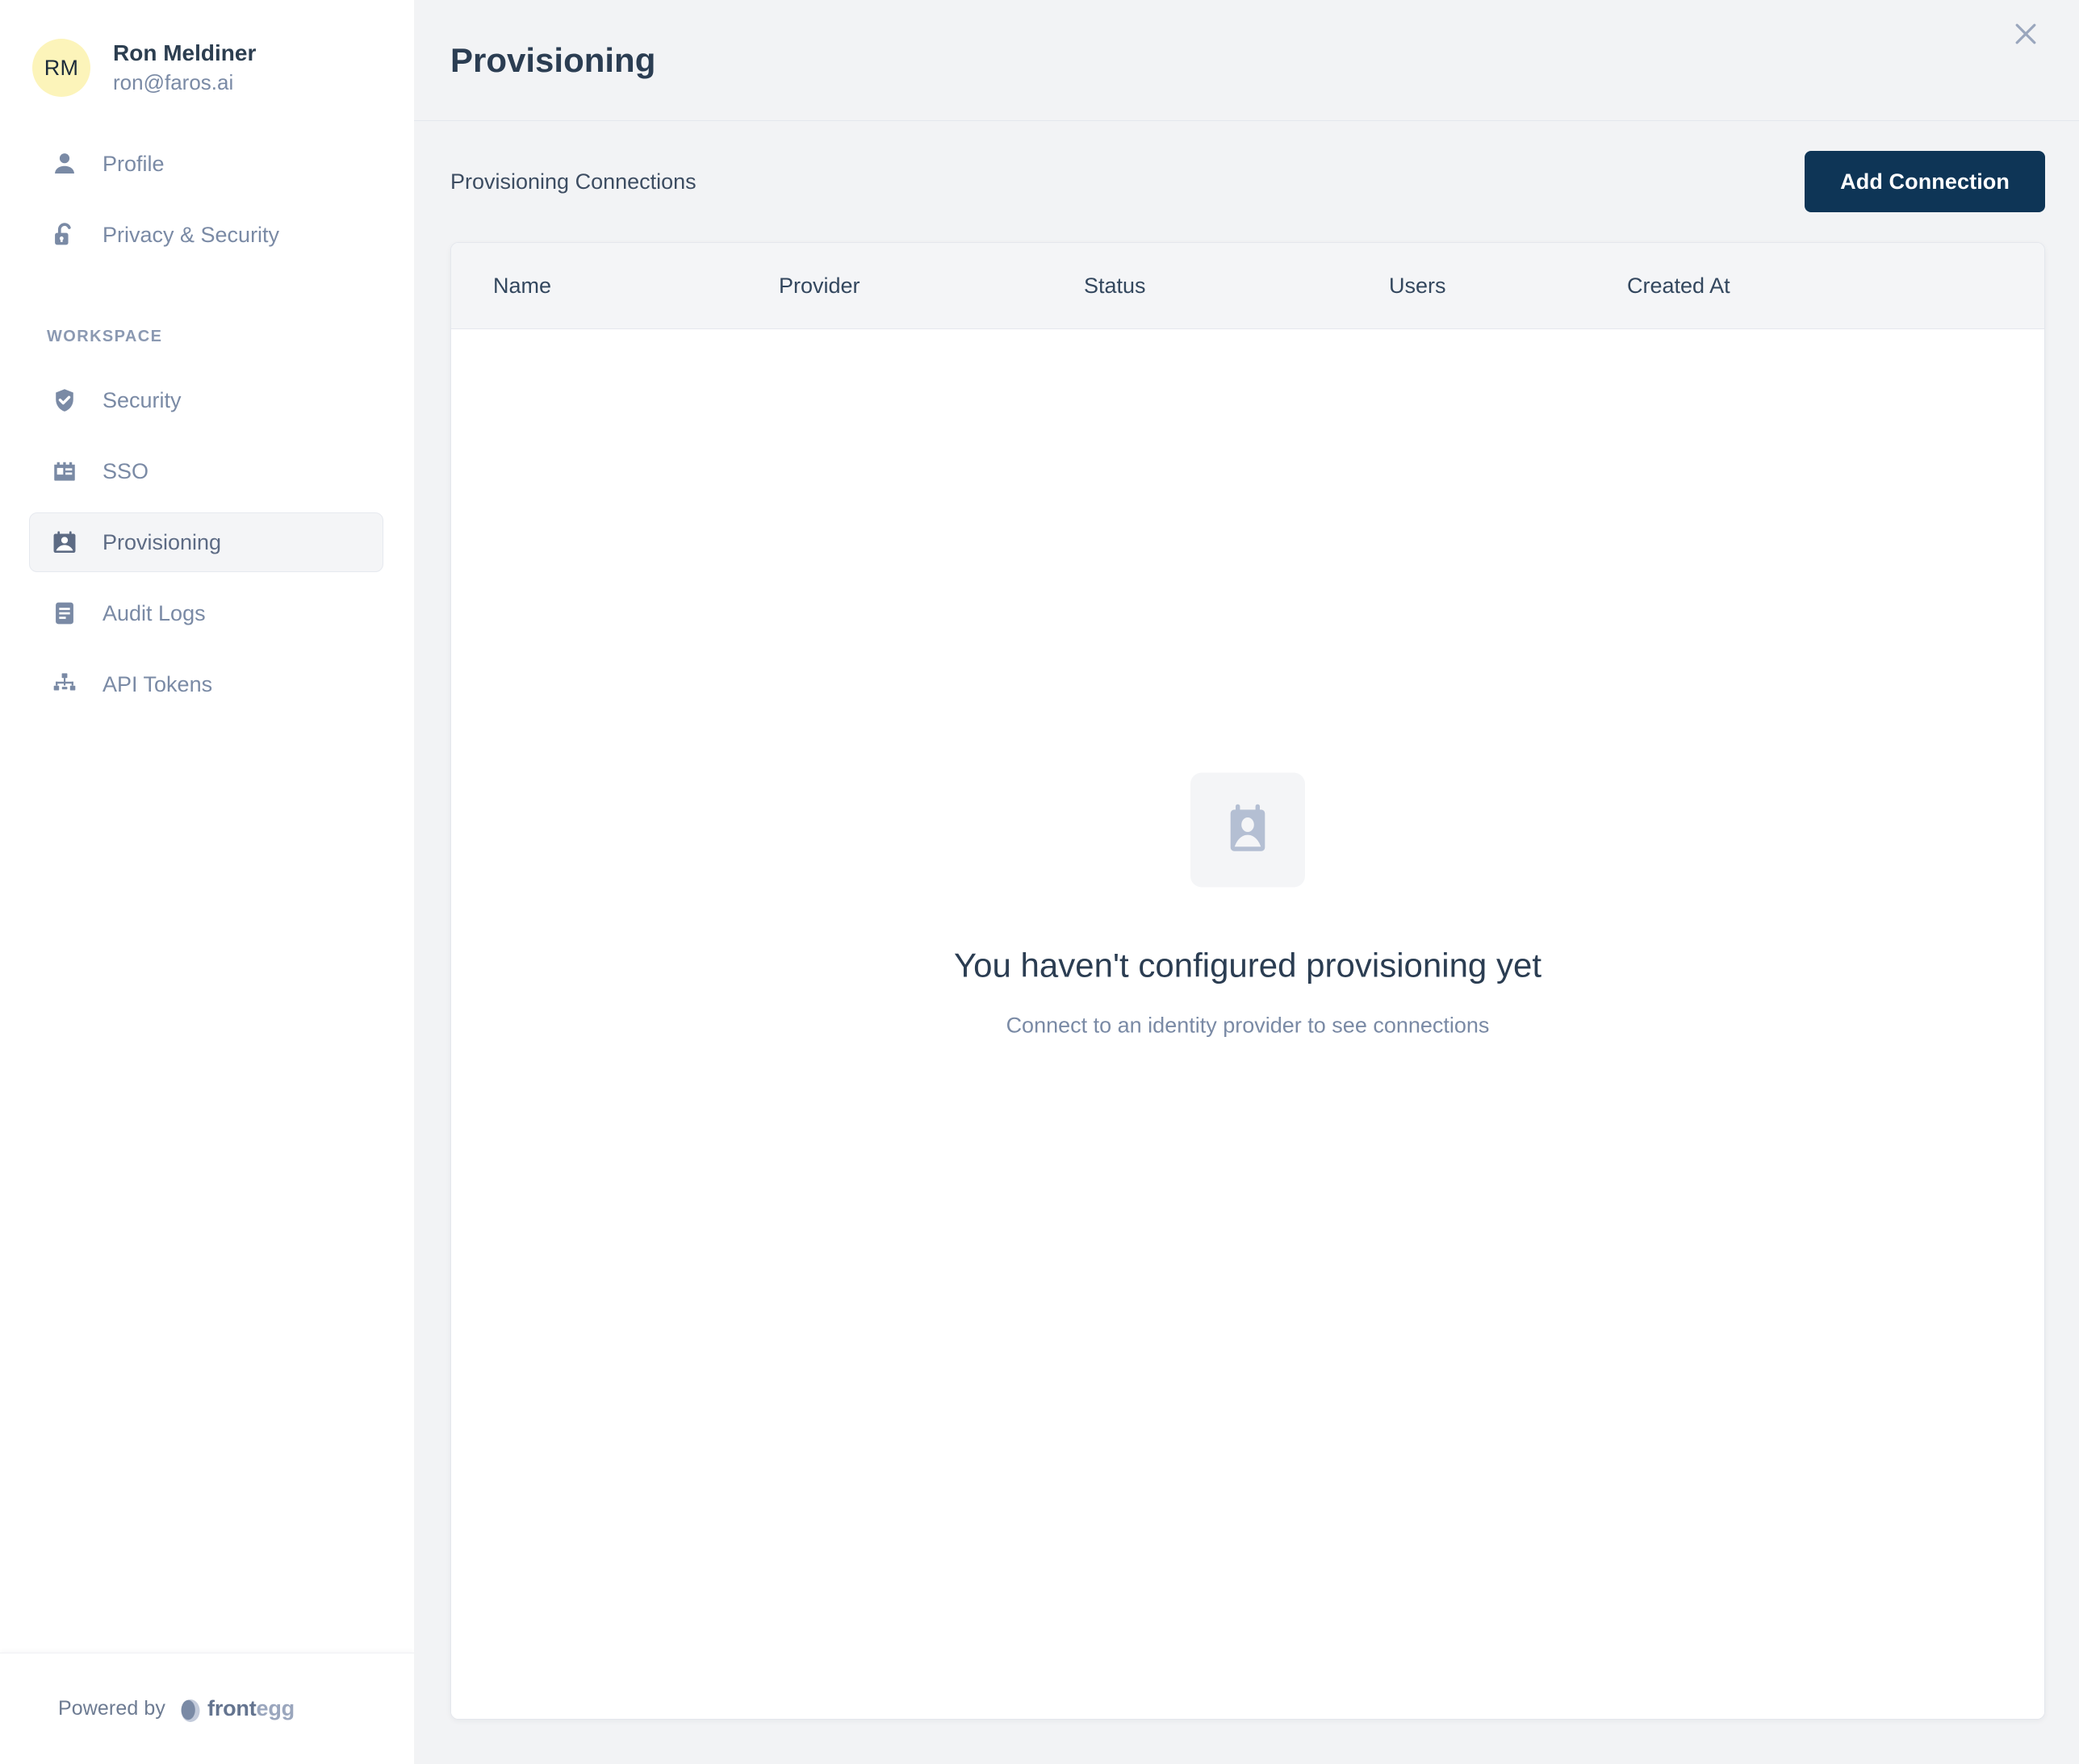 This screenshot has height=1764, width=2079. Describe the element at coordinates (1228, 286) in the screenshot. I see `column-header-status: Status` at that location.